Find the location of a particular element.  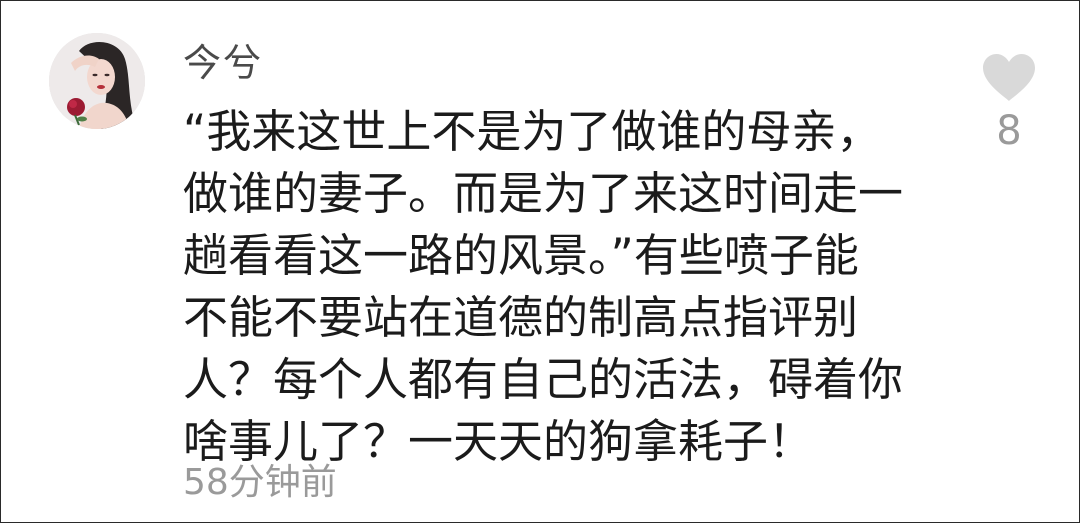

comment-text-line: 不能不要站在道德的制高点指评别 is located at coordinates (521, 317).